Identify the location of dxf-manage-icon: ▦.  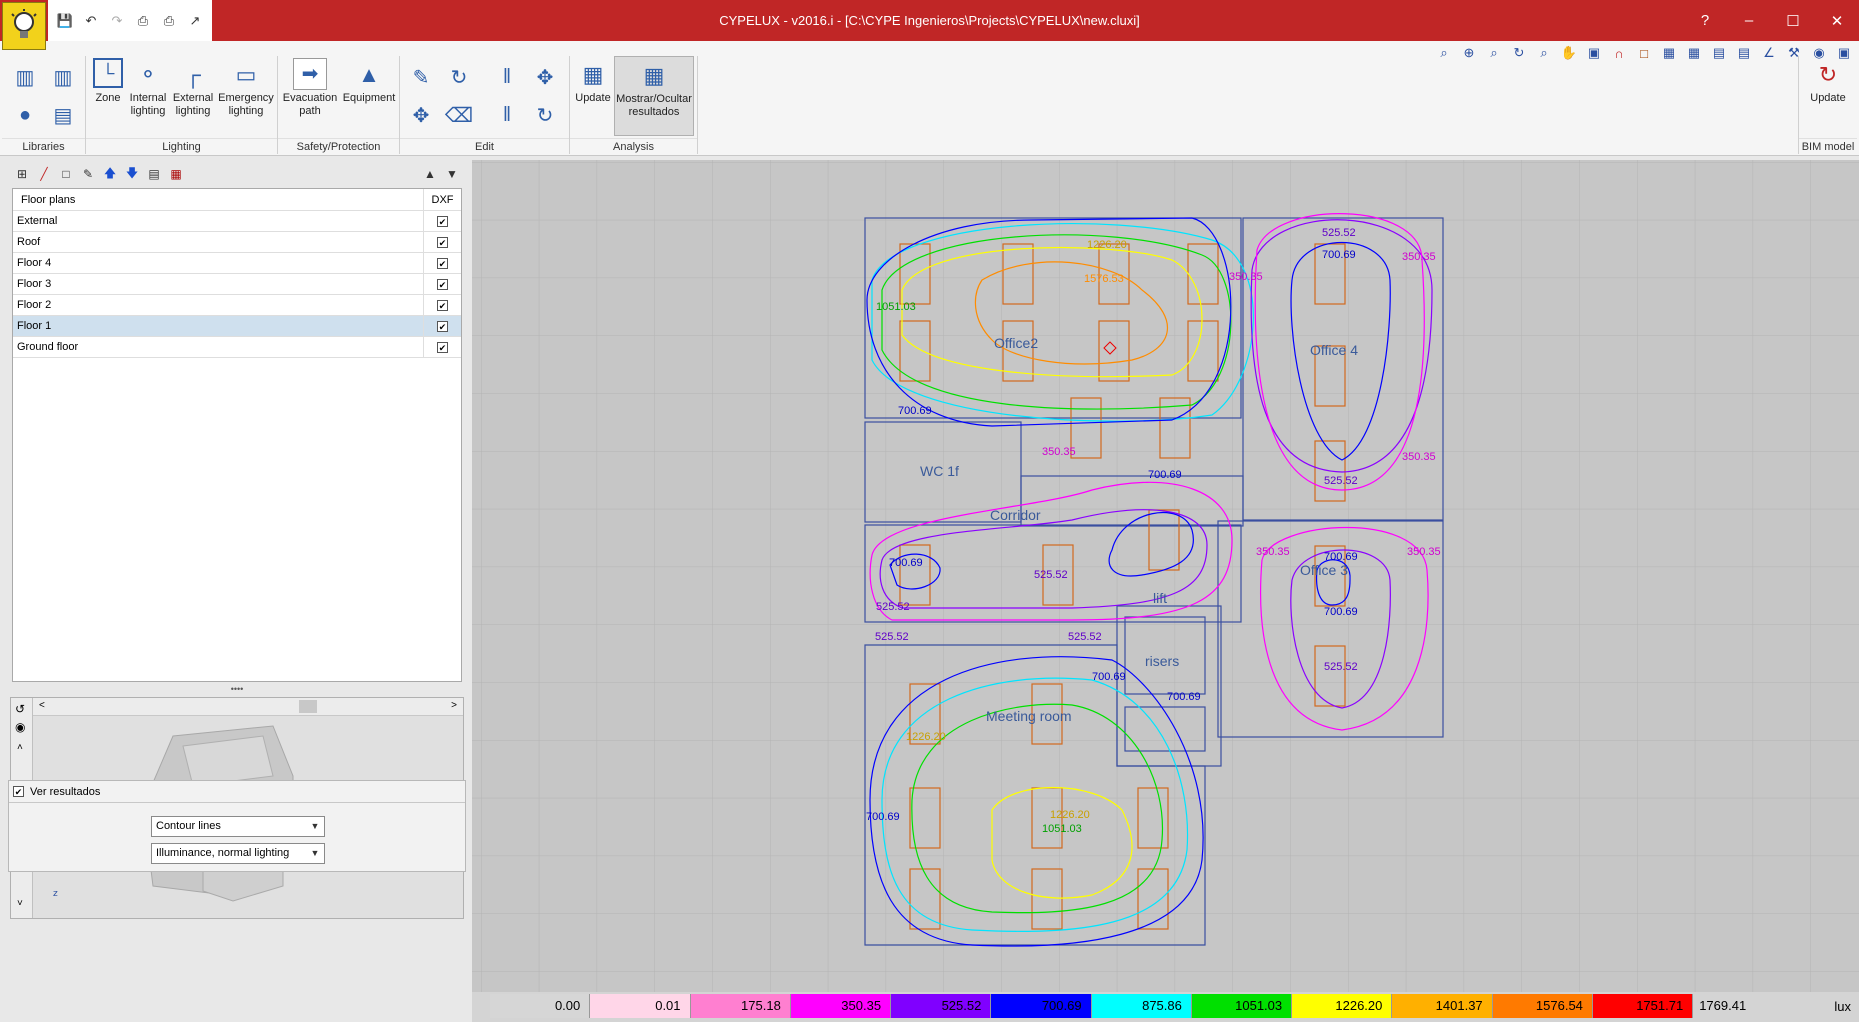
(176, 174).